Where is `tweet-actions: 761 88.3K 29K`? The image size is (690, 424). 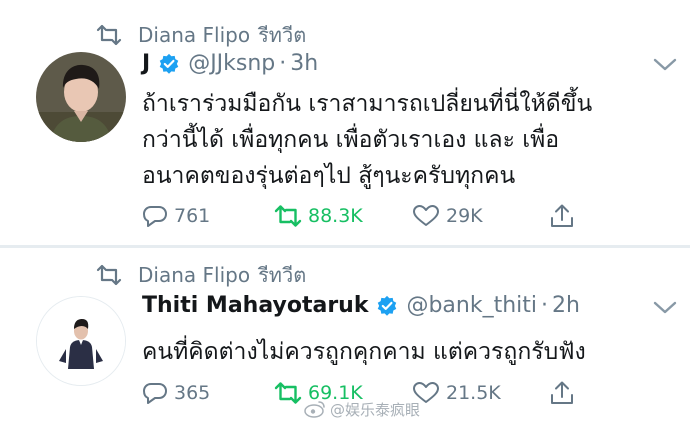
tweet-actions: 761 88.3K 29K is located at coordinates (362, 216).